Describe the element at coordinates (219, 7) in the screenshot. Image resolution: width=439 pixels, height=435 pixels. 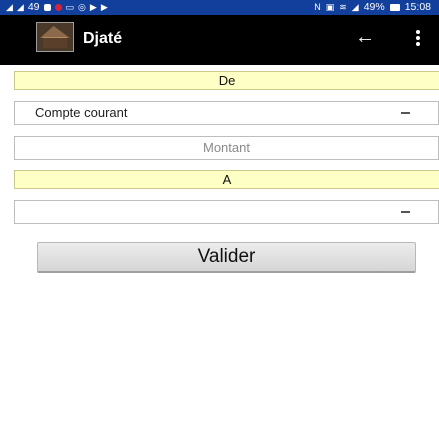
I see `status-bar: ◢ ◢ 49 ▭ ◎ ▶ ▶ N ▣ ≋ ◢ 49% 15:08` at that location.